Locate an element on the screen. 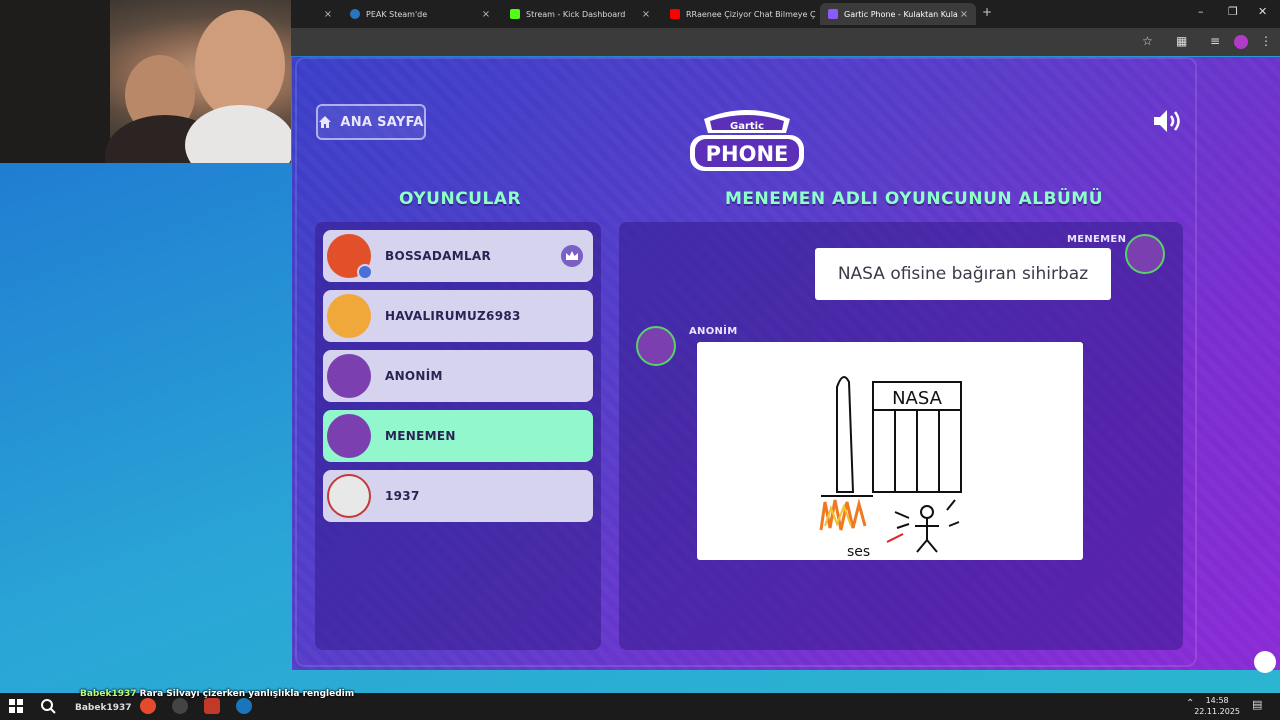 This screenshot has height=720, width=1280. gartic-phone-logo: Gartic PHONE is located at coordinates (747, 140).